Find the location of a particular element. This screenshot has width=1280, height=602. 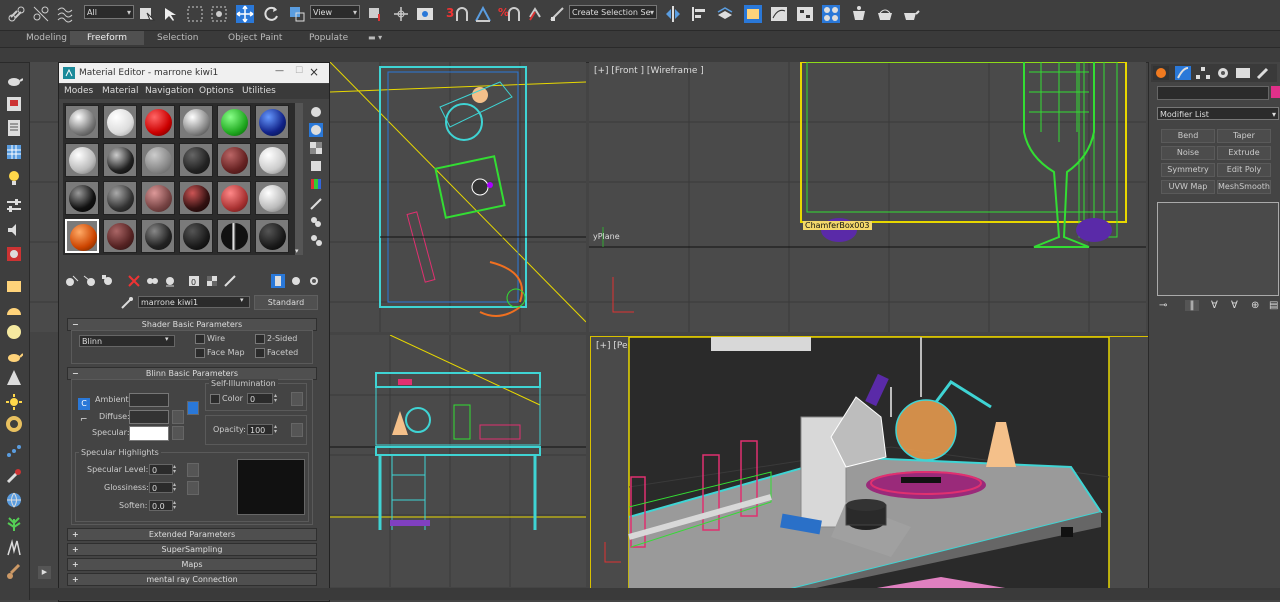

opacity-field: 100 is located at coordinates (260, 429).